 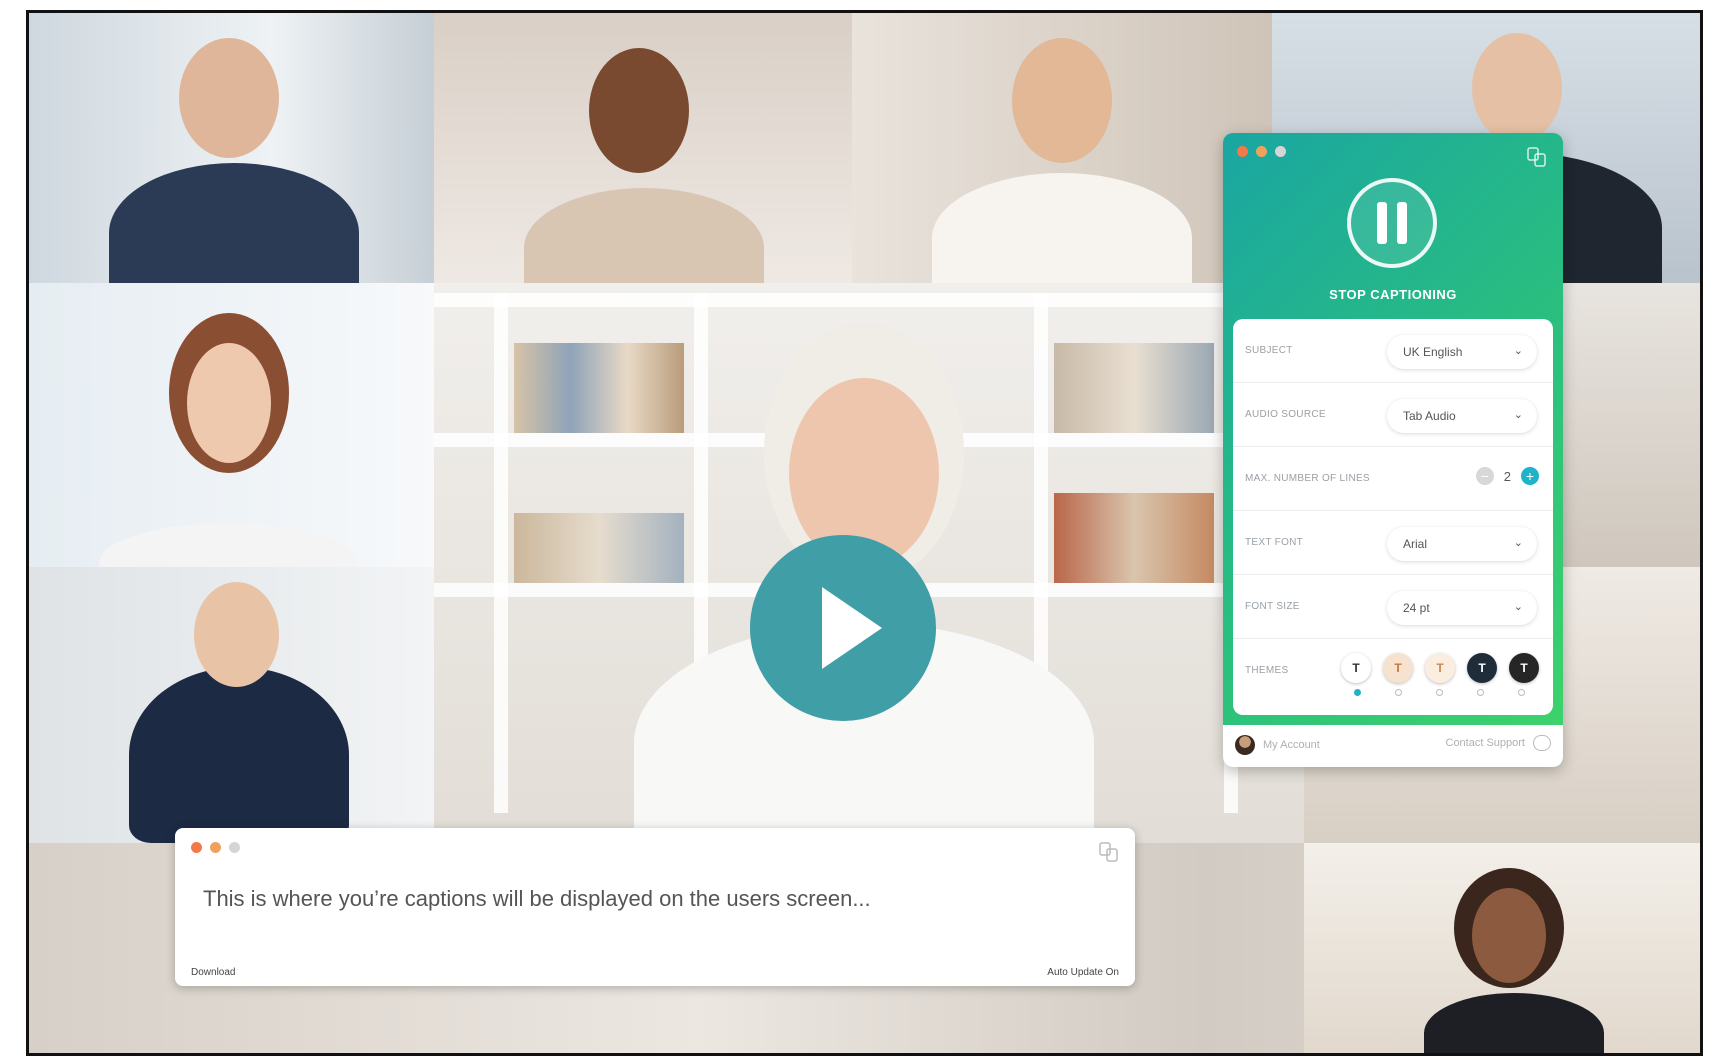 I want to click on decrement-button: −, so click(x=1484, y=476).